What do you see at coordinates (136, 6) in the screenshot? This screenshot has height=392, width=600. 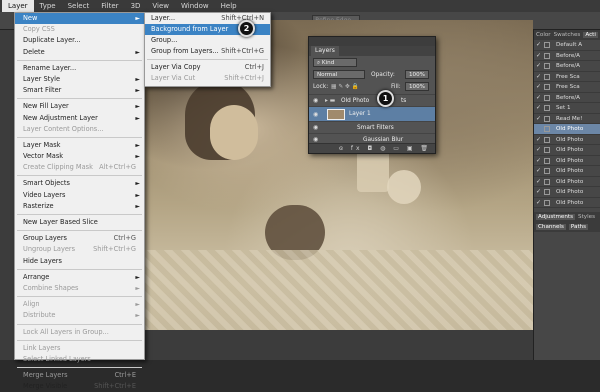 I see `menu-3d: 3D` at bounding box center [136, 6].